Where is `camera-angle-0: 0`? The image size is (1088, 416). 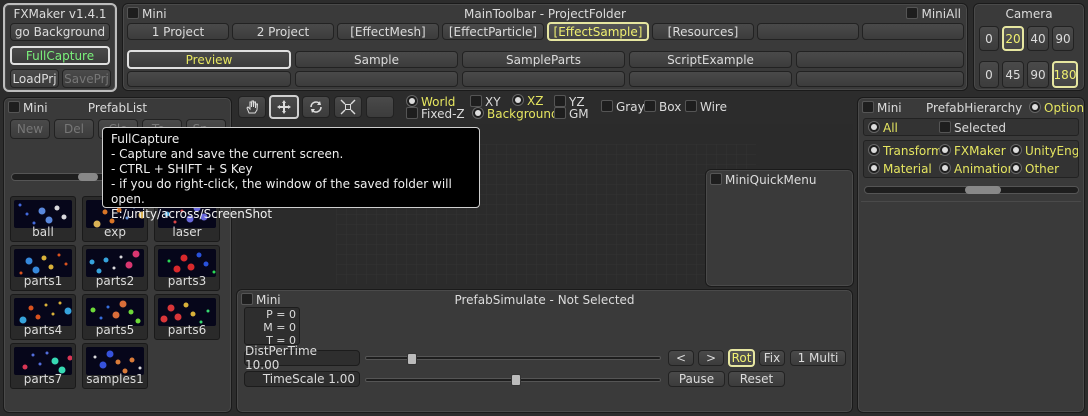 camera-angle-0: 0 is located at coordinates (989, 74).